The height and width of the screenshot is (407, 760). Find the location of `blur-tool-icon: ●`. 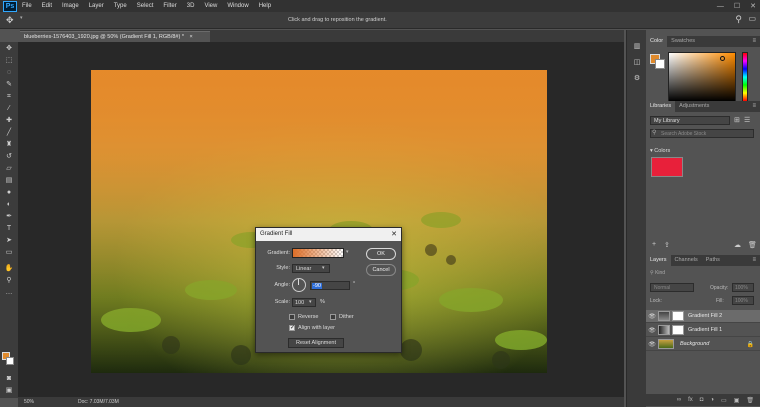

blur-tool-icon: ● is located at coordinates (9, 193).